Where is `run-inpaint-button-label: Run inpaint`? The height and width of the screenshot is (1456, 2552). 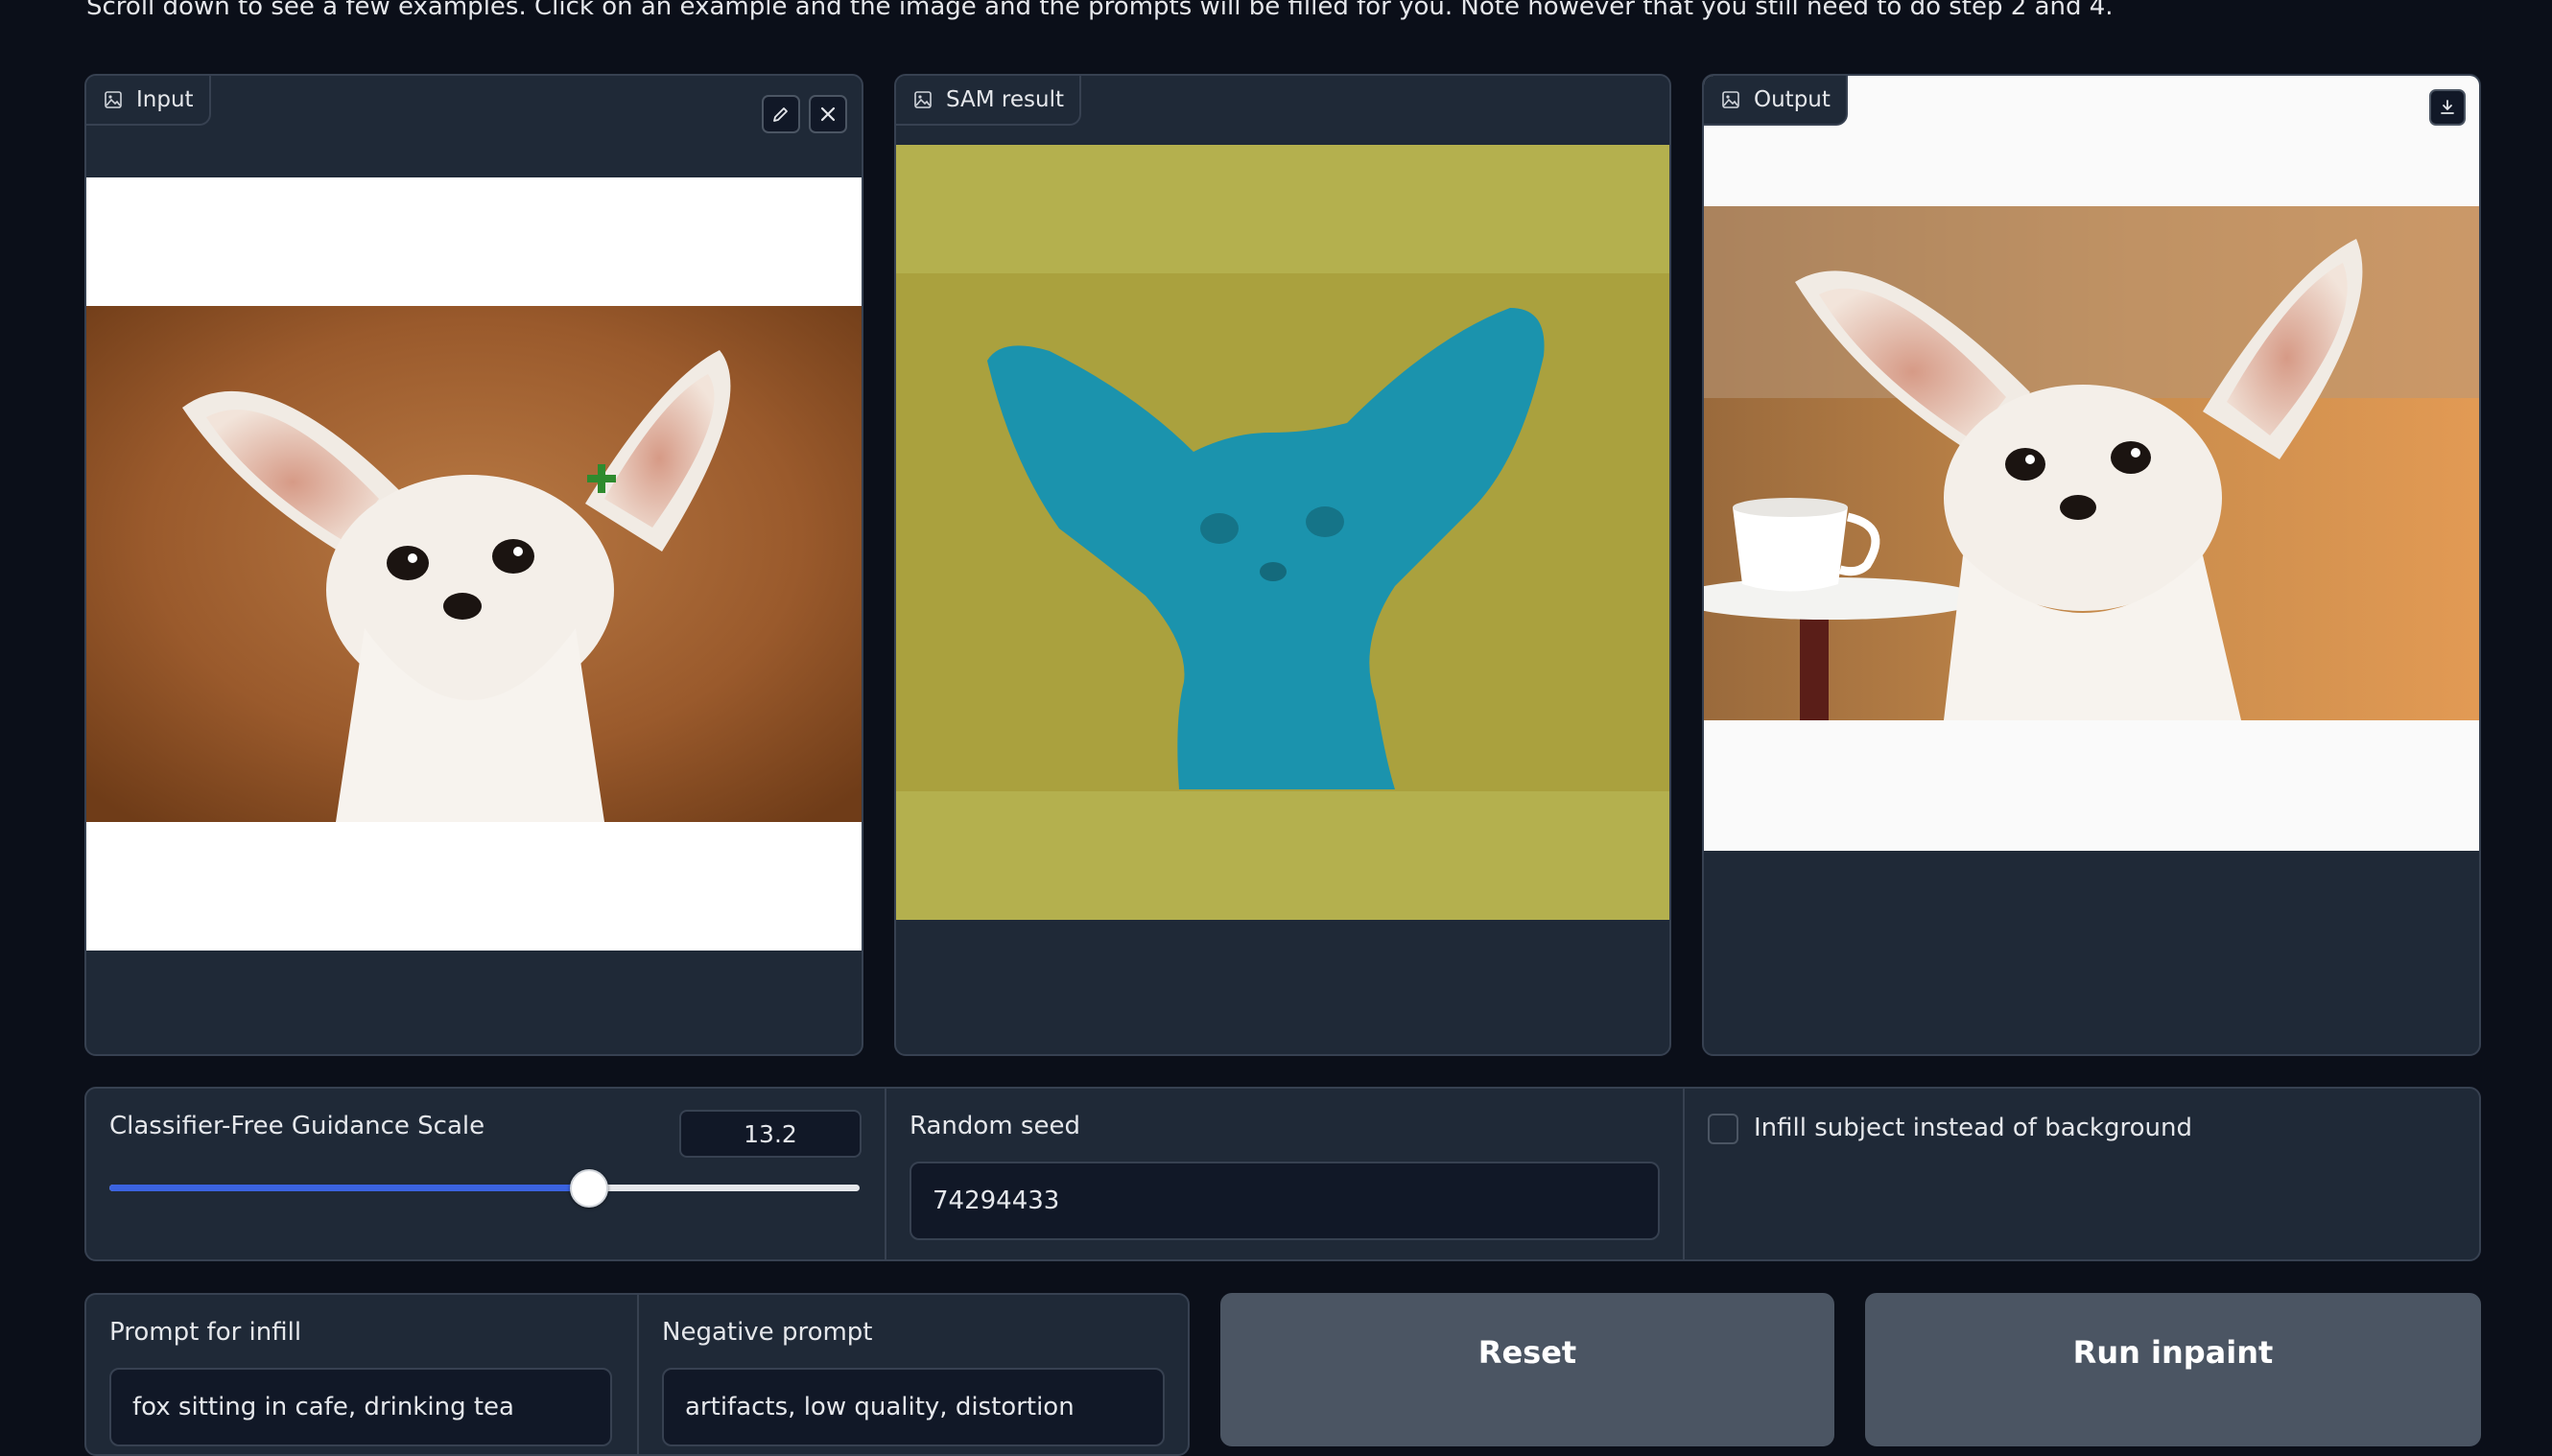 run-inpaint-button-label: Run inpaint is located at coordinates (2173, 1352).